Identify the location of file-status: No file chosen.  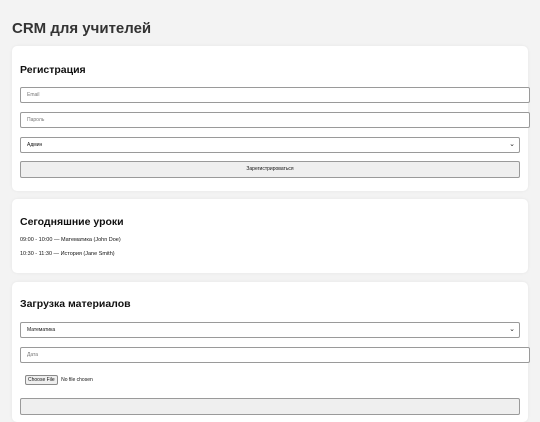
(77, 380).